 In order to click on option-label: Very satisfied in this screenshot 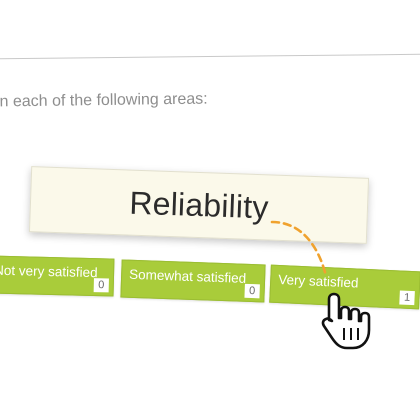, I will do `click(318, 281)`.